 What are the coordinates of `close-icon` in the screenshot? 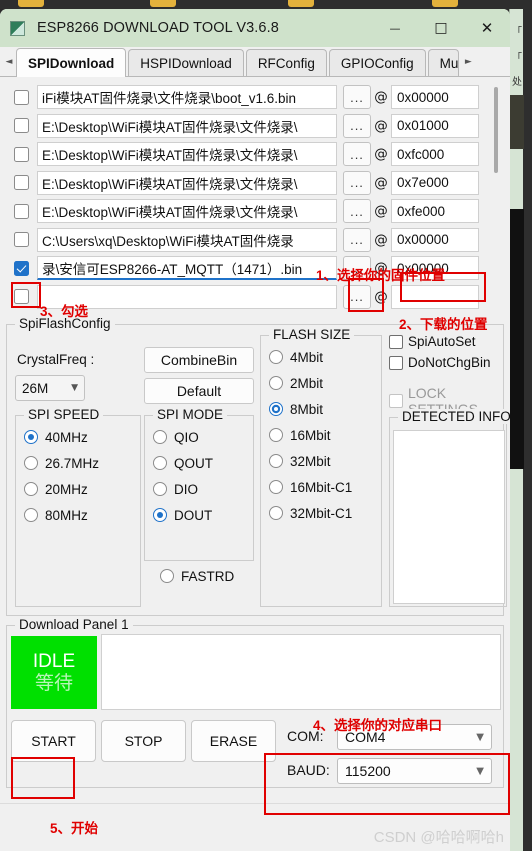 It's located at (487, 28).